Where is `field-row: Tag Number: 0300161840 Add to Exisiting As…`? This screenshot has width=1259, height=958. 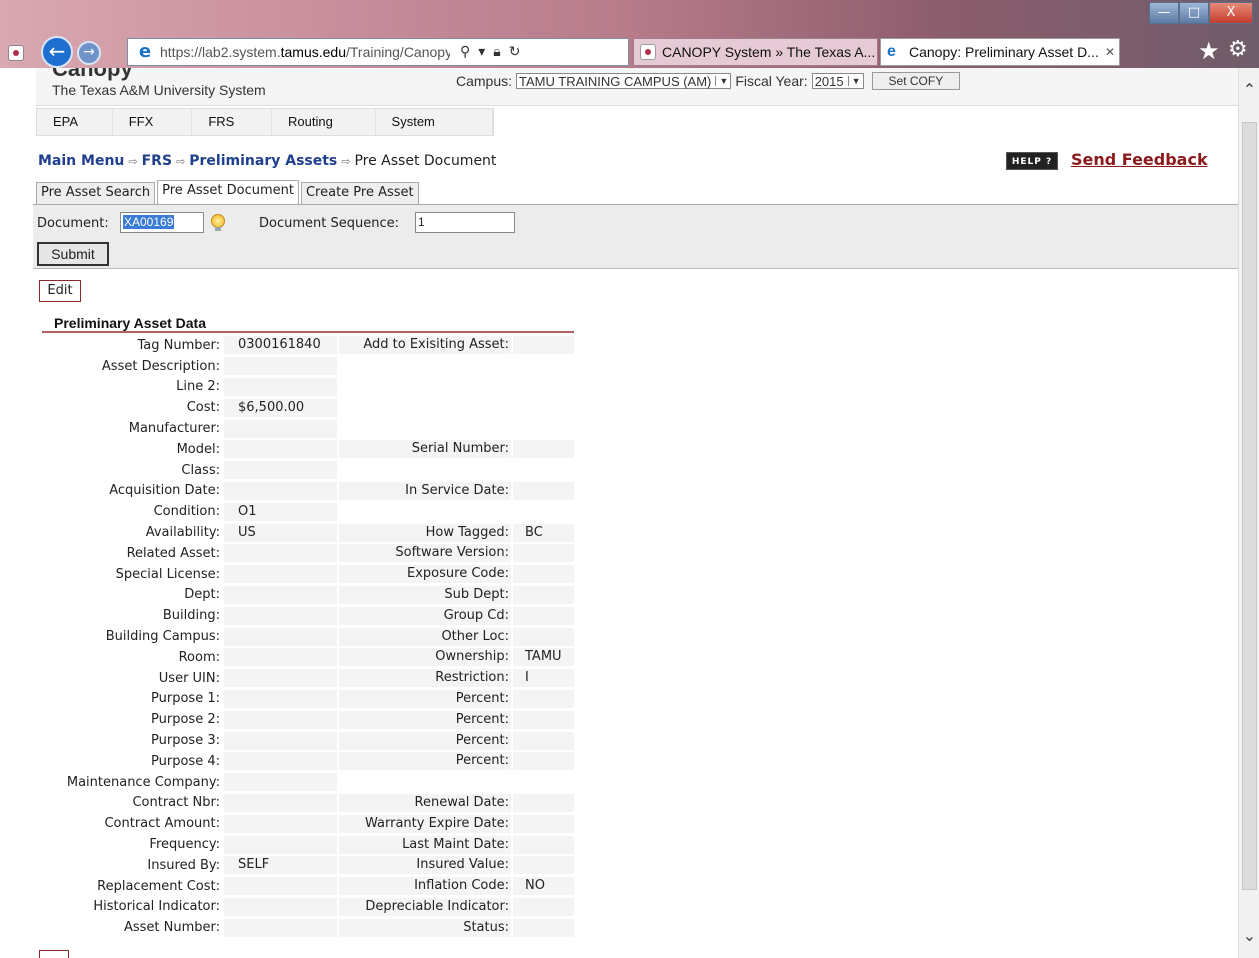
field-row: Tag Number: 0300161840 Add to Exisiting As… is located at coordinates (308, 345).